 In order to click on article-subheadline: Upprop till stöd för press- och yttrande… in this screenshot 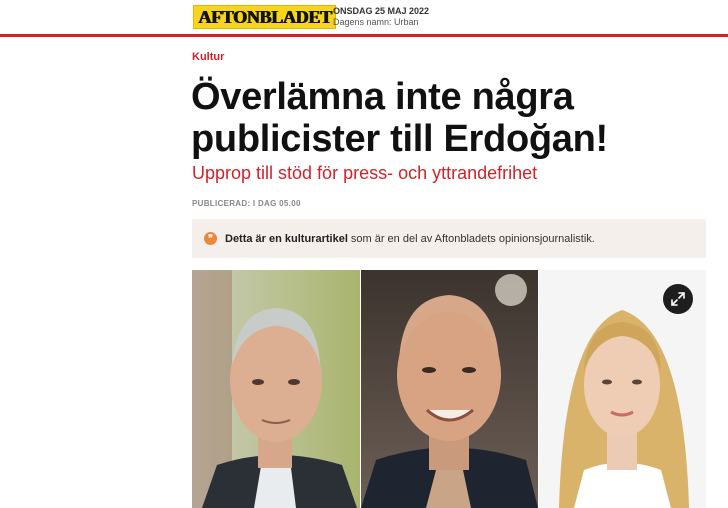, I will do `click(365, 173)`.